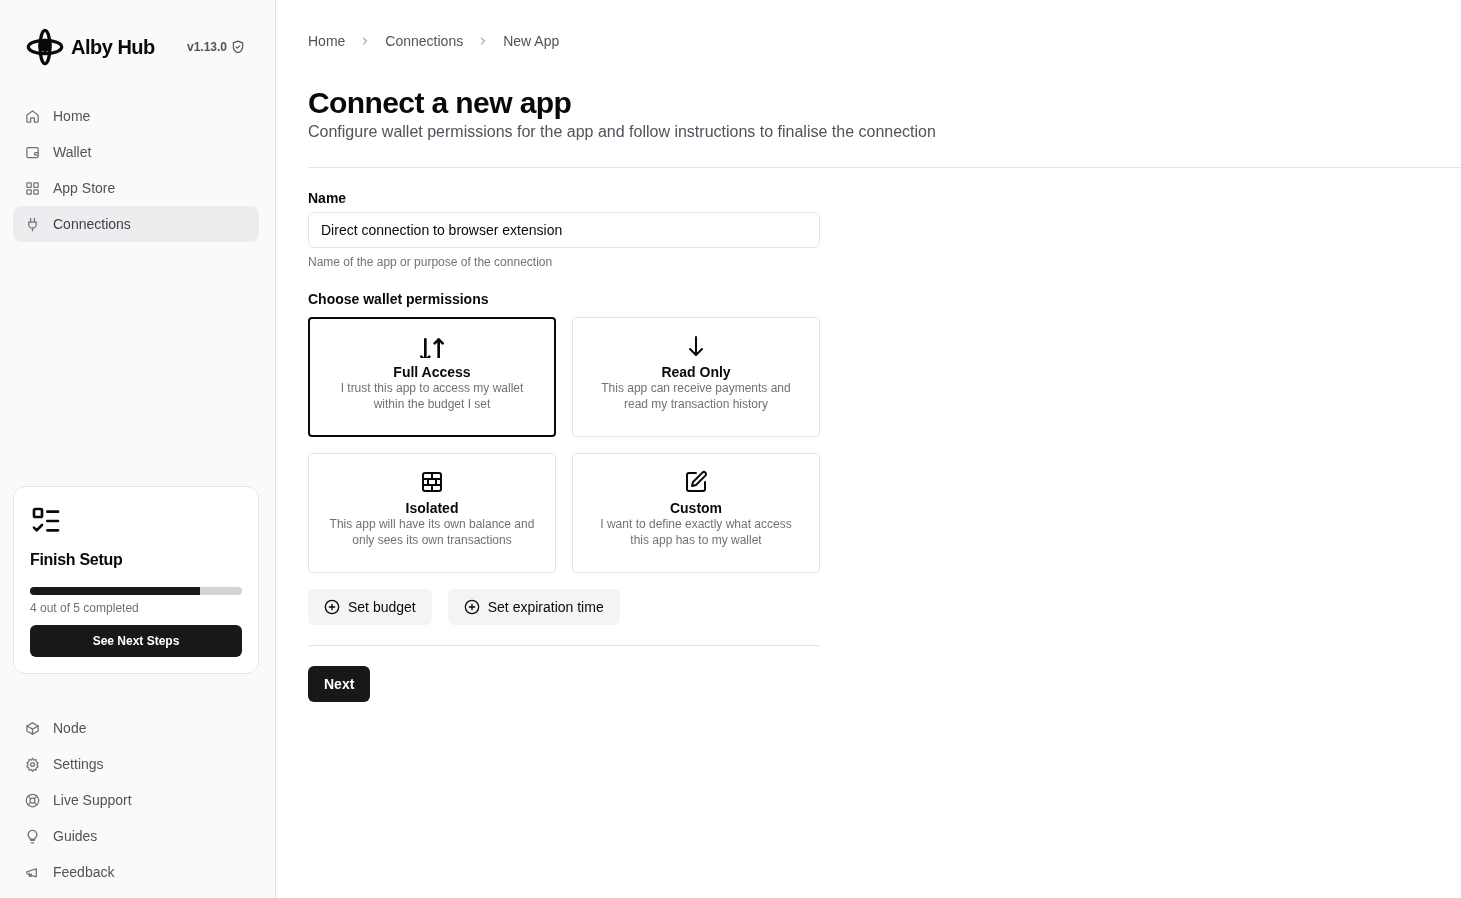 Image resolution: width=1461 pixels, height=898 pixels. Describe the element at coordinates (136, 836) in the screenshot. I see `sidebar-item: Guides` at that location.